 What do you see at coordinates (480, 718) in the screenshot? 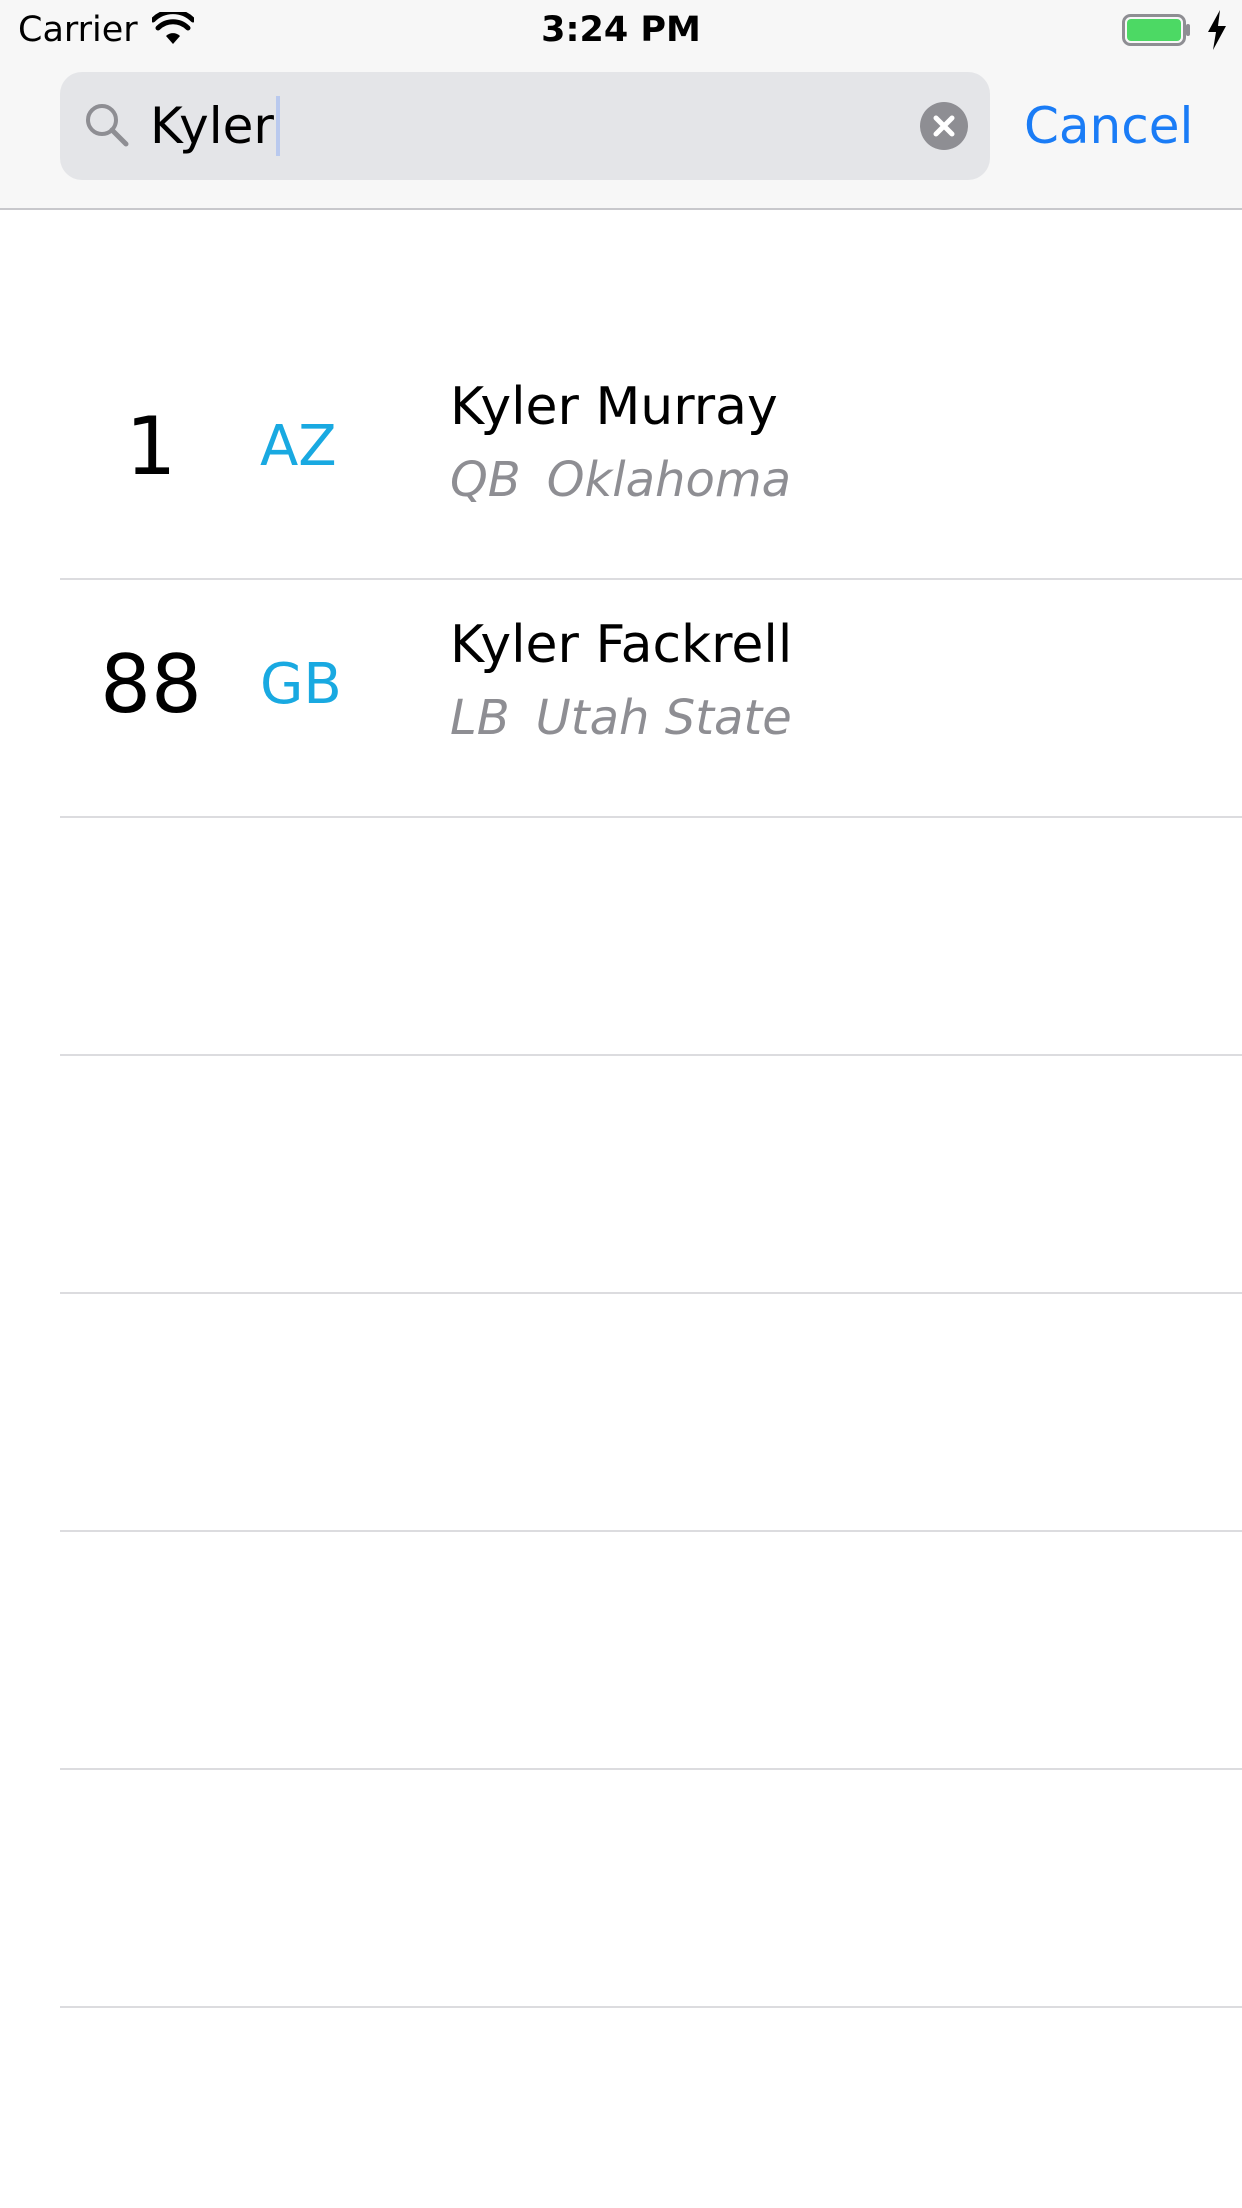
I see `player-position: LB` at bounding box center [480, 718].